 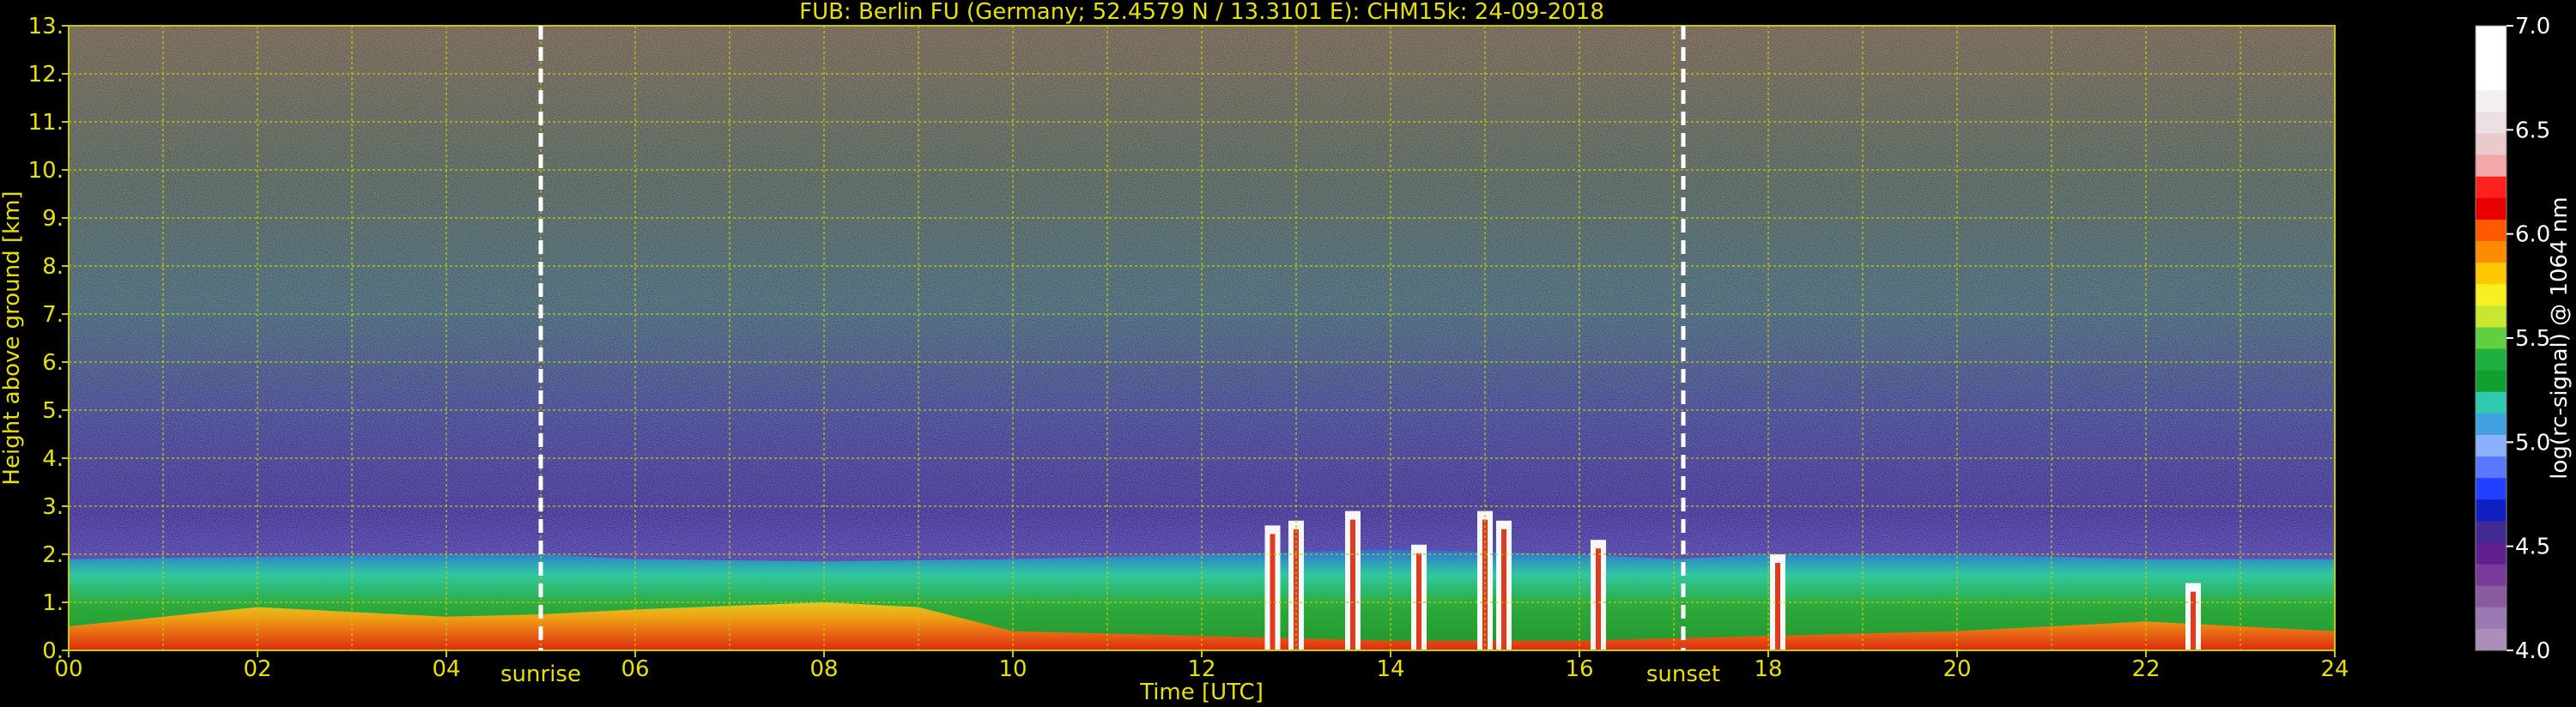 I want to click on colorbar-tick-label: 6.5, so click(x=2532, y=130).